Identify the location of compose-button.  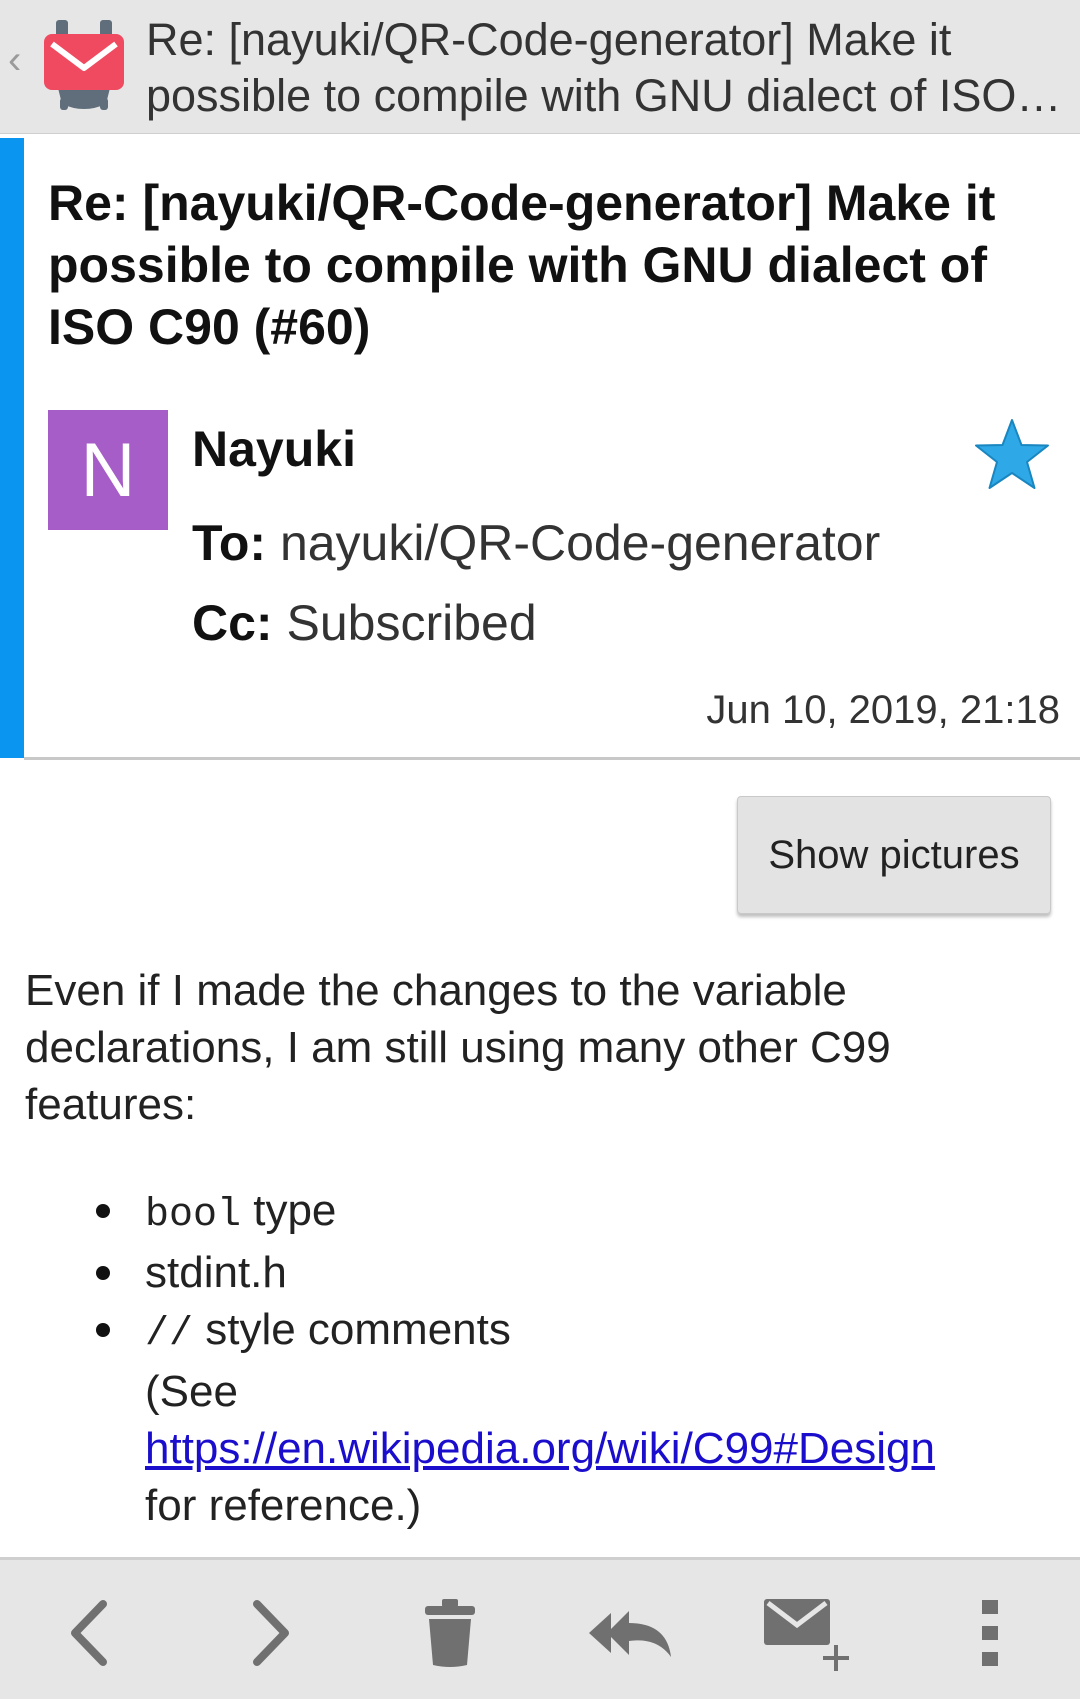
(806, 1633).